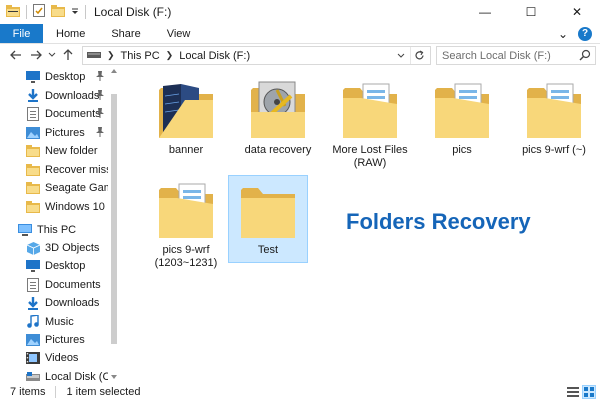 The image size is (600, 400). I want to click on recent-locations-button, so click(52, 55).